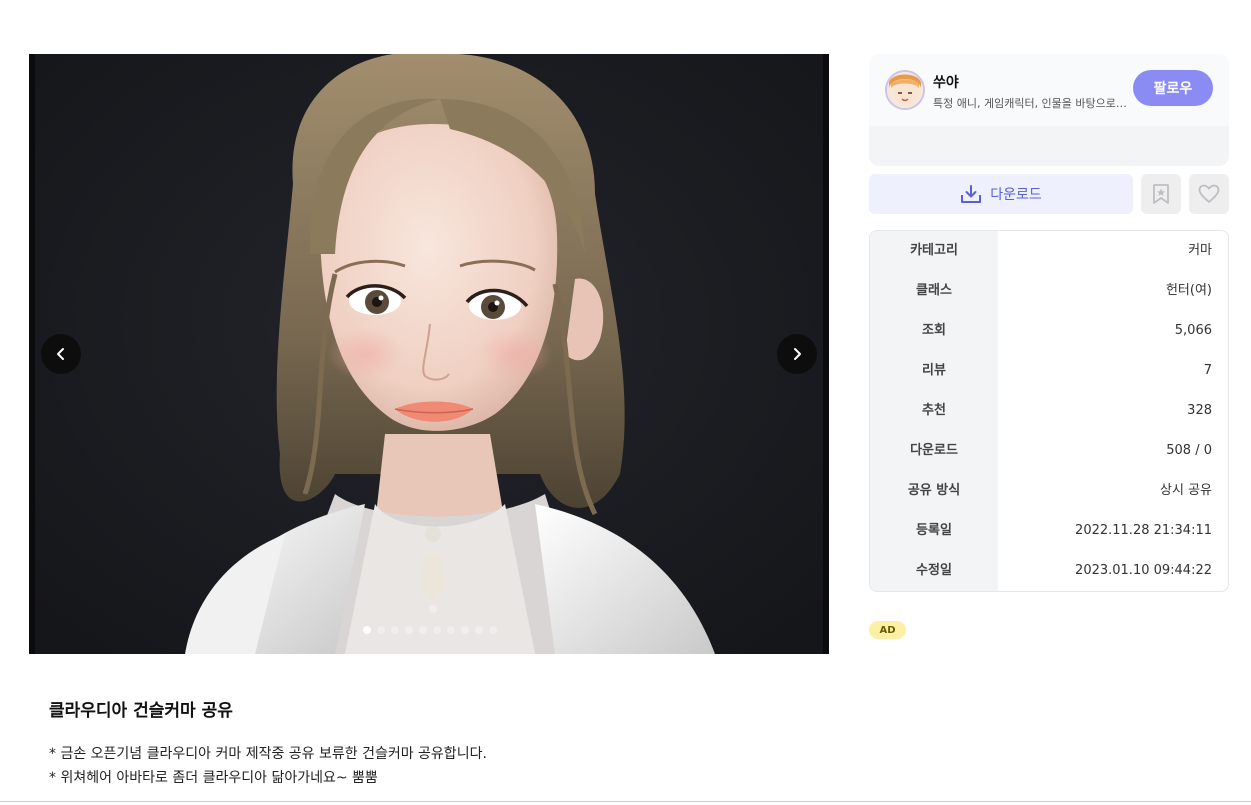 The height and width of the screenshot is (805, 1251). What do you see at coordinates (946, 82) in the screenshot?
I see `author-name: 쑤야` at bounding box center [946, 82].